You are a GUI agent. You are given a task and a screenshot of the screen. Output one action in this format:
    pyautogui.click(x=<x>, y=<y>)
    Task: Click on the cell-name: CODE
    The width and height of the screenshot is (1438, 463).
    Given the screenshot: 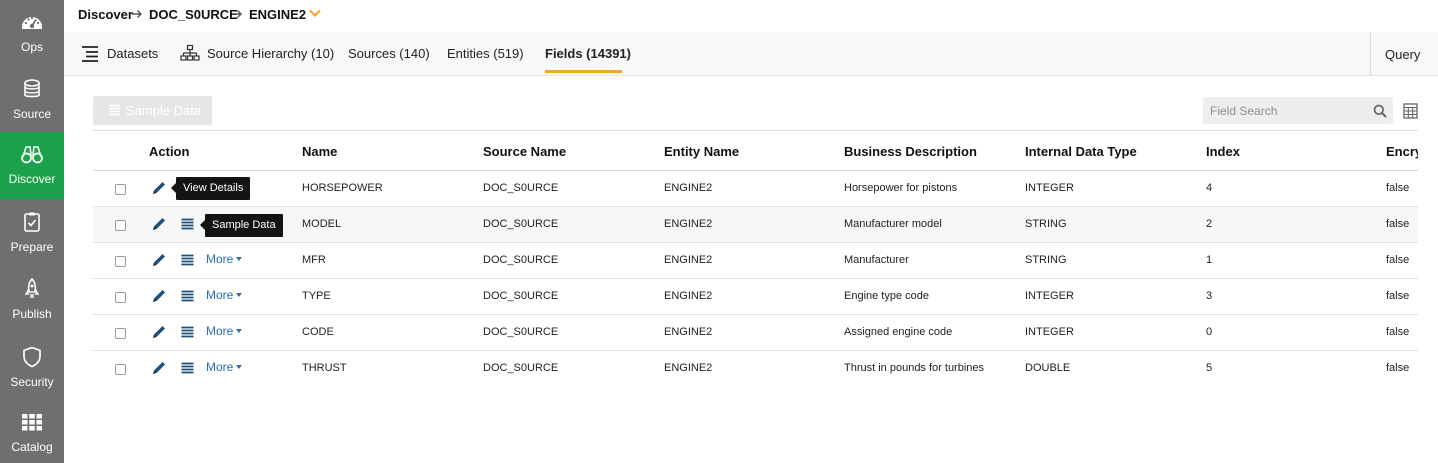 What is the action you would take?
    pyautogui.click(x=318, y=332)
    